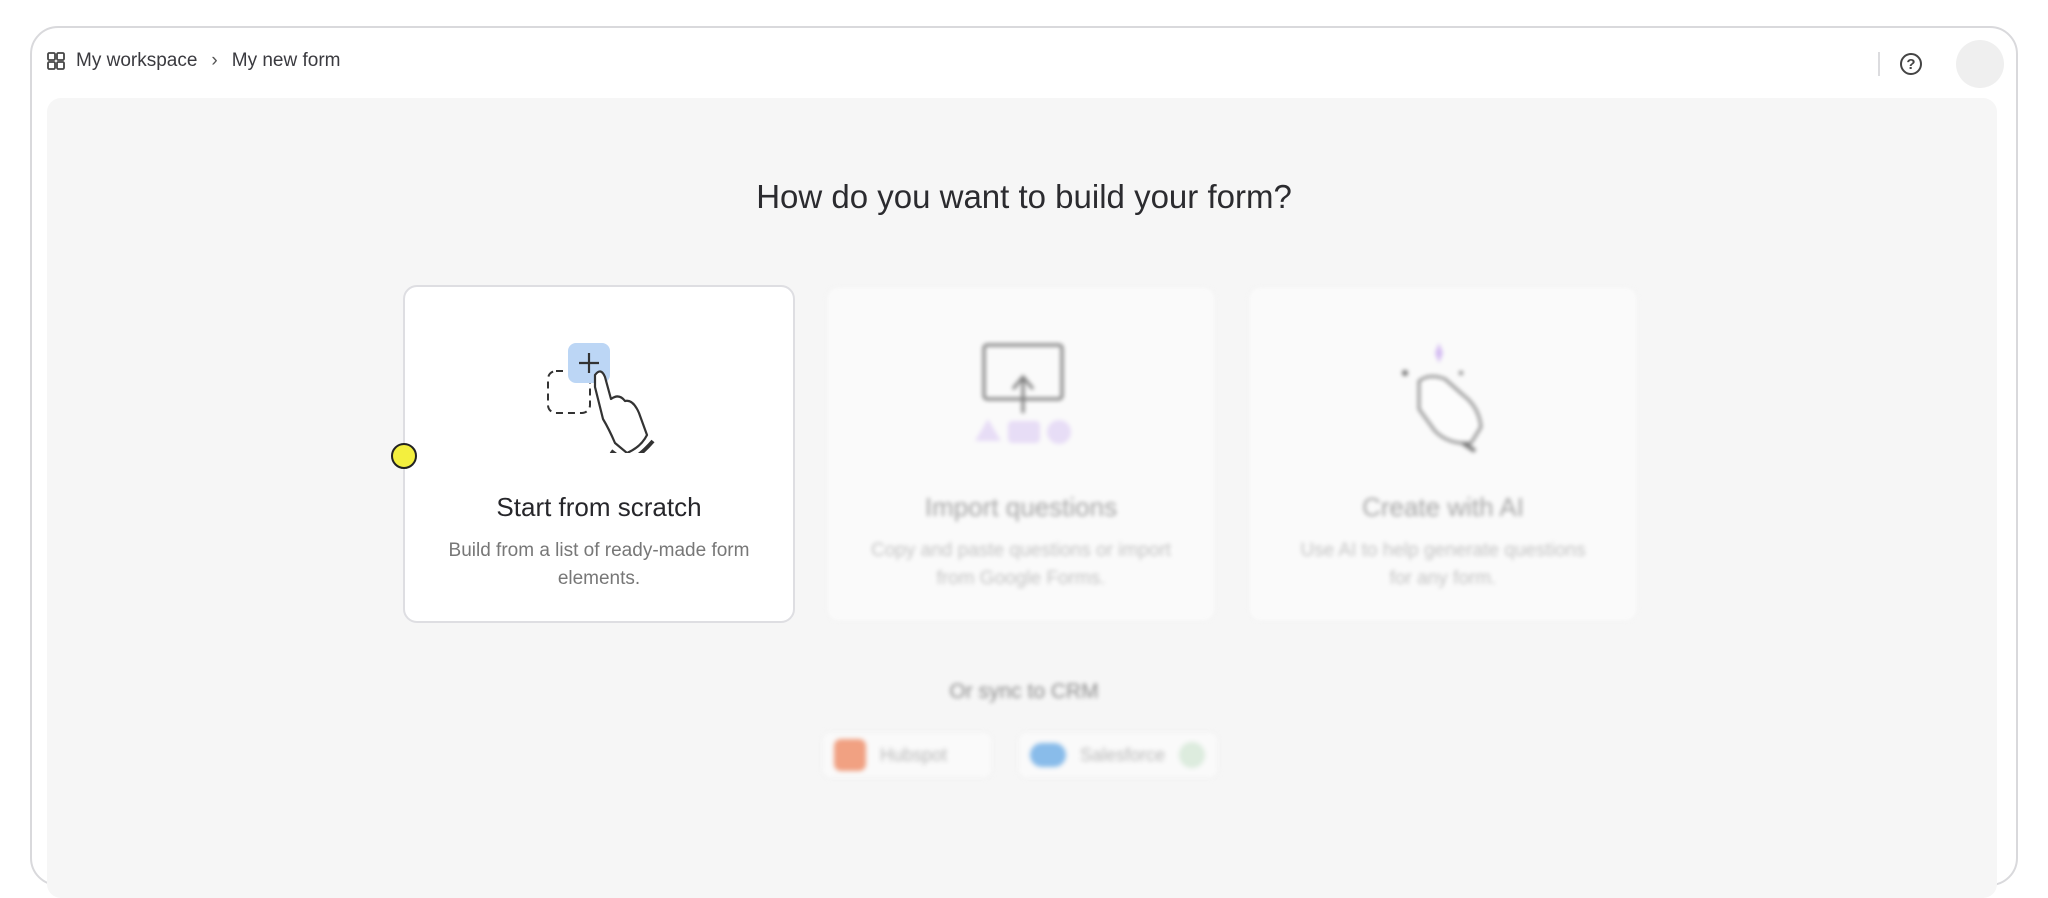  I want to click on header-actions: ?, so click(1941, 64).